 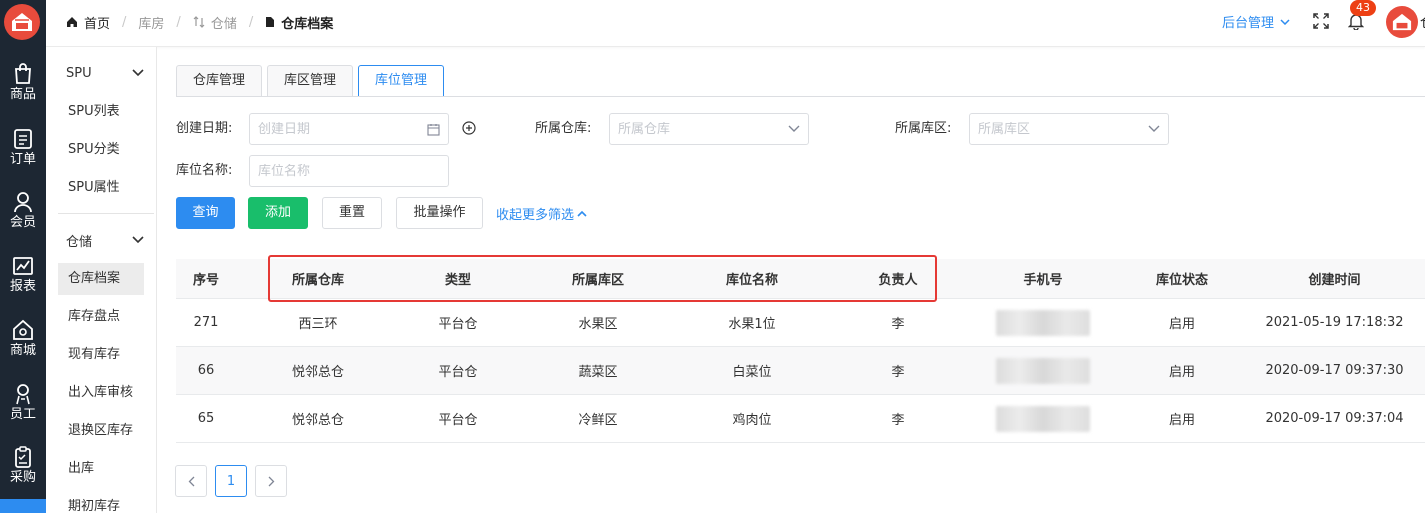 I want to click on tab-bar: 仓库管理 库区管理 库位管理, so click(x=312, y=81).